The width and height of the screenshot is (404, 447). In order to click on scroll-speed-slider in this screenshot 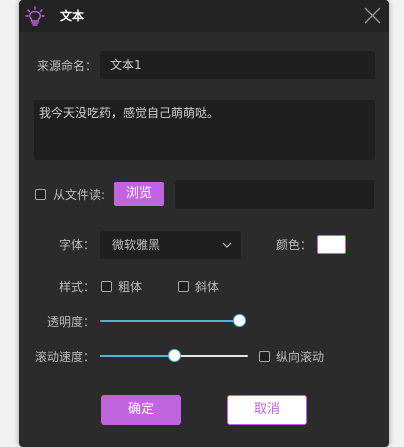, I will do `click(174, 356)`.